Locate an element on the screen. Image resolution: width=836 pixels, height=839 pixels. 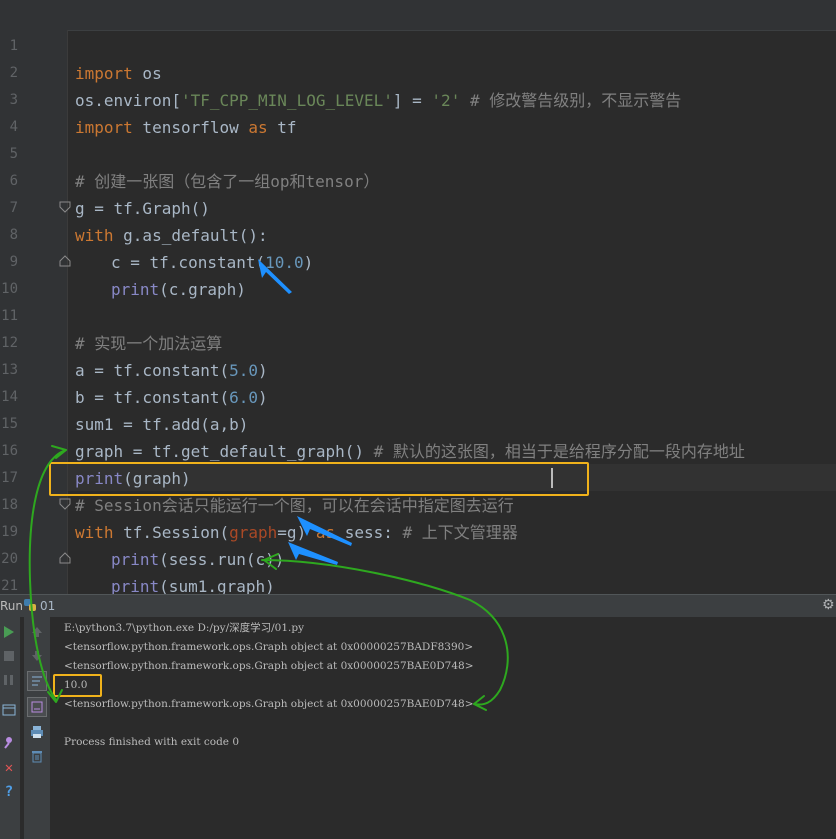
arrow-up-icon is located at coordinates (37, 632).